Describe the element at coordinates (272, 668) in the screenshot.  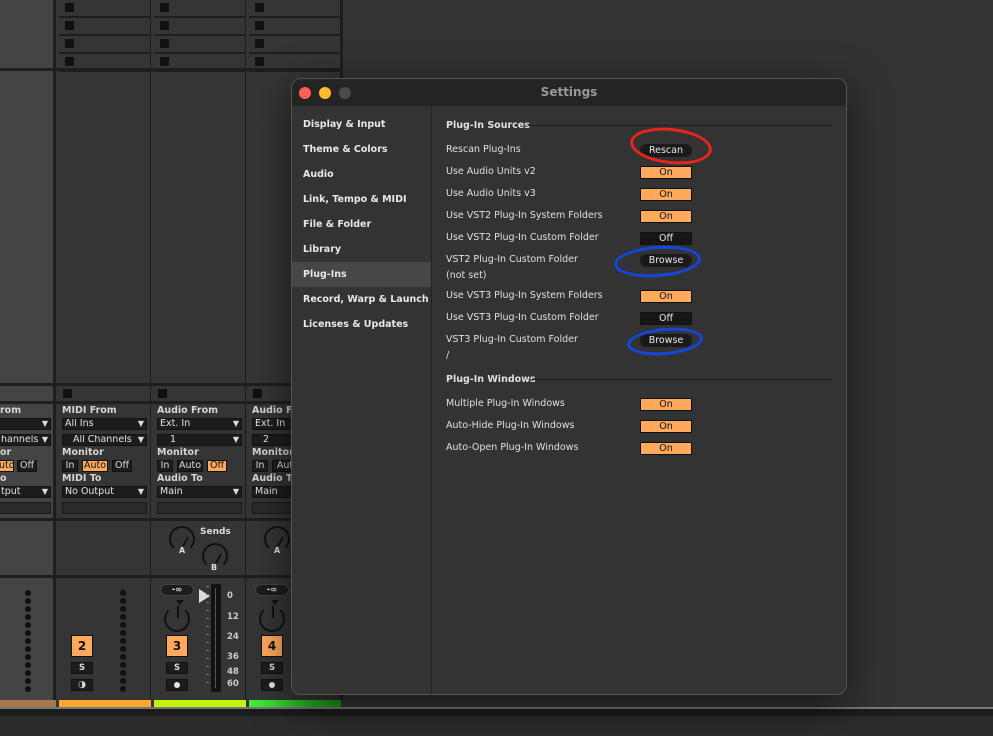
I see `track4-solo-button: S` at that location.